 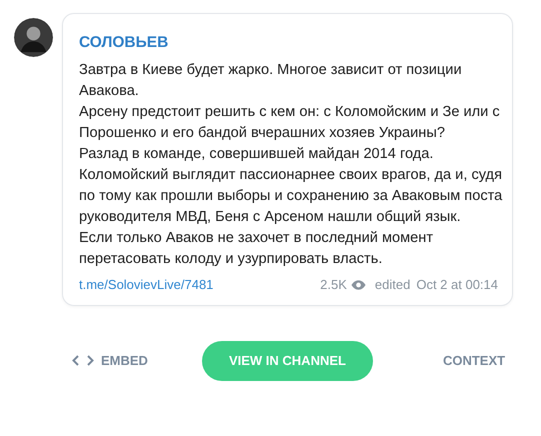 I want to click on eye-icon, so click(x=358, y=285).